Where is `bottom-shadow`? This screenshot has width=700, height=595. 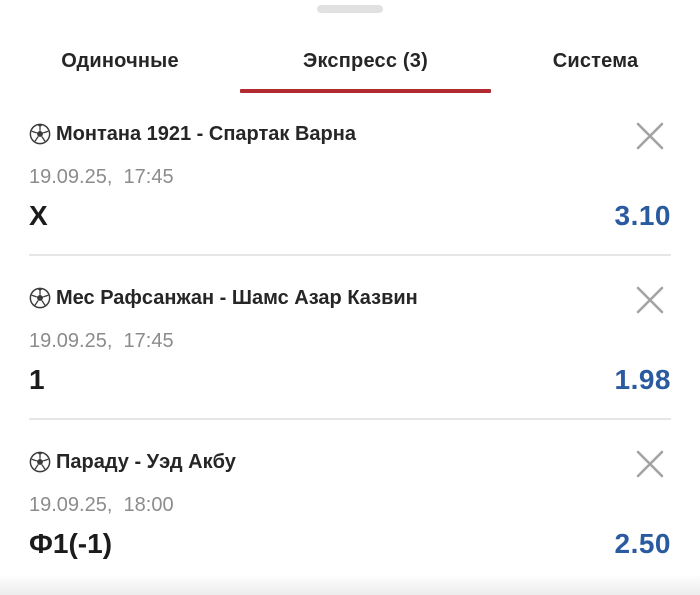
bottom-shadow is located at coordinates (350, 584).